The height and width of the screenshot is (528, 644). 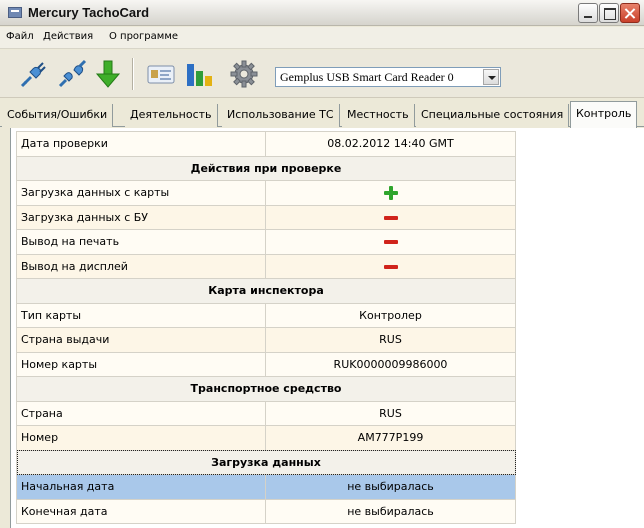 What do you see at coordinates (68, 36) in the screenshot?
I see `menu-actions: Действия` at bounding box center [68, 36].